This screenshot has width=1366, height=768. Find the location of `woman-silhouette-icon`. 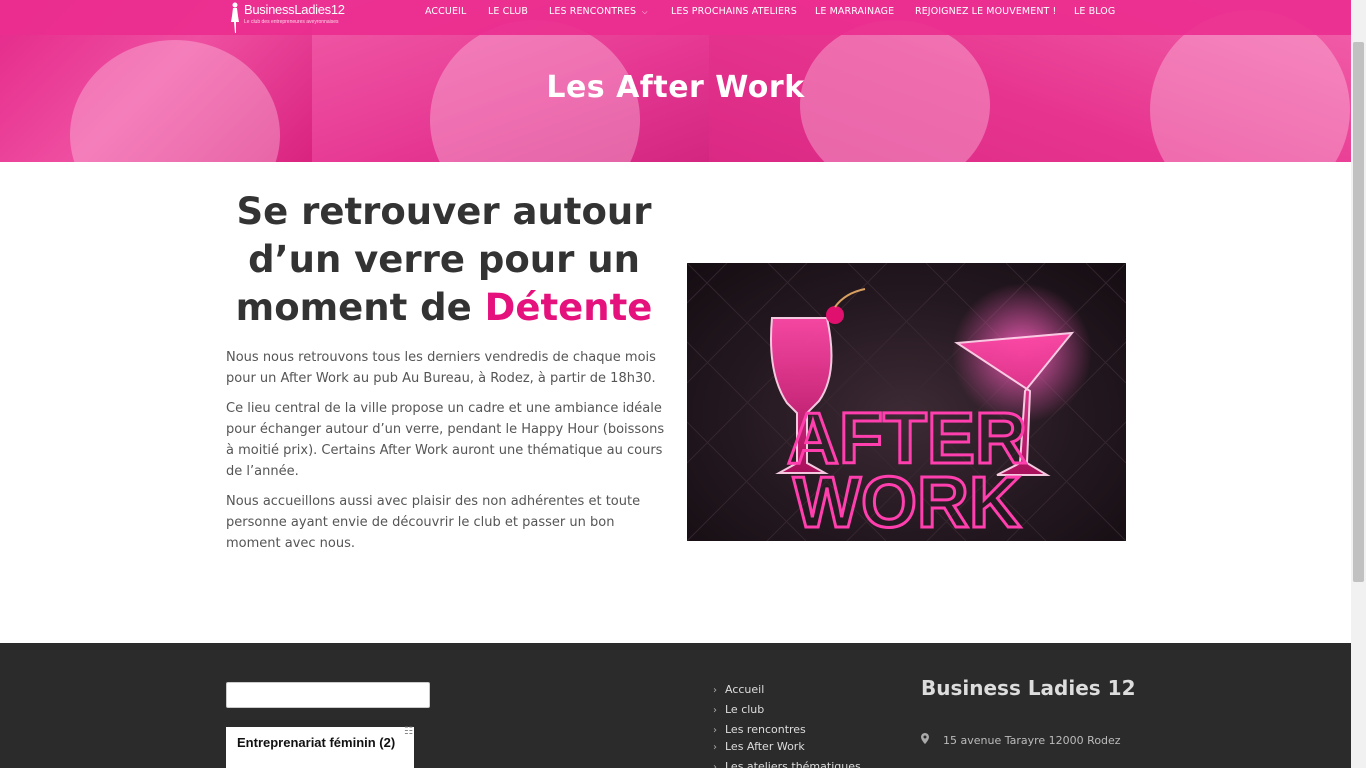

woman-silhouette-icon is located at coordinates (235, 17).